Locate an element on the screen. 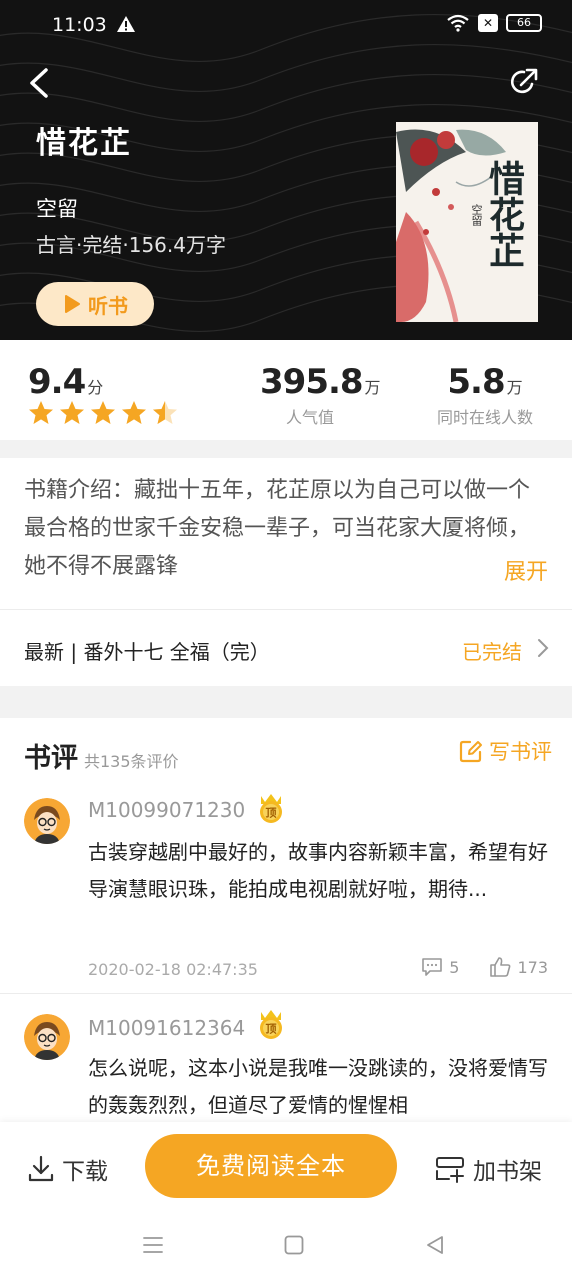  cover-author: 空留 is located at coordinates (476, 215).